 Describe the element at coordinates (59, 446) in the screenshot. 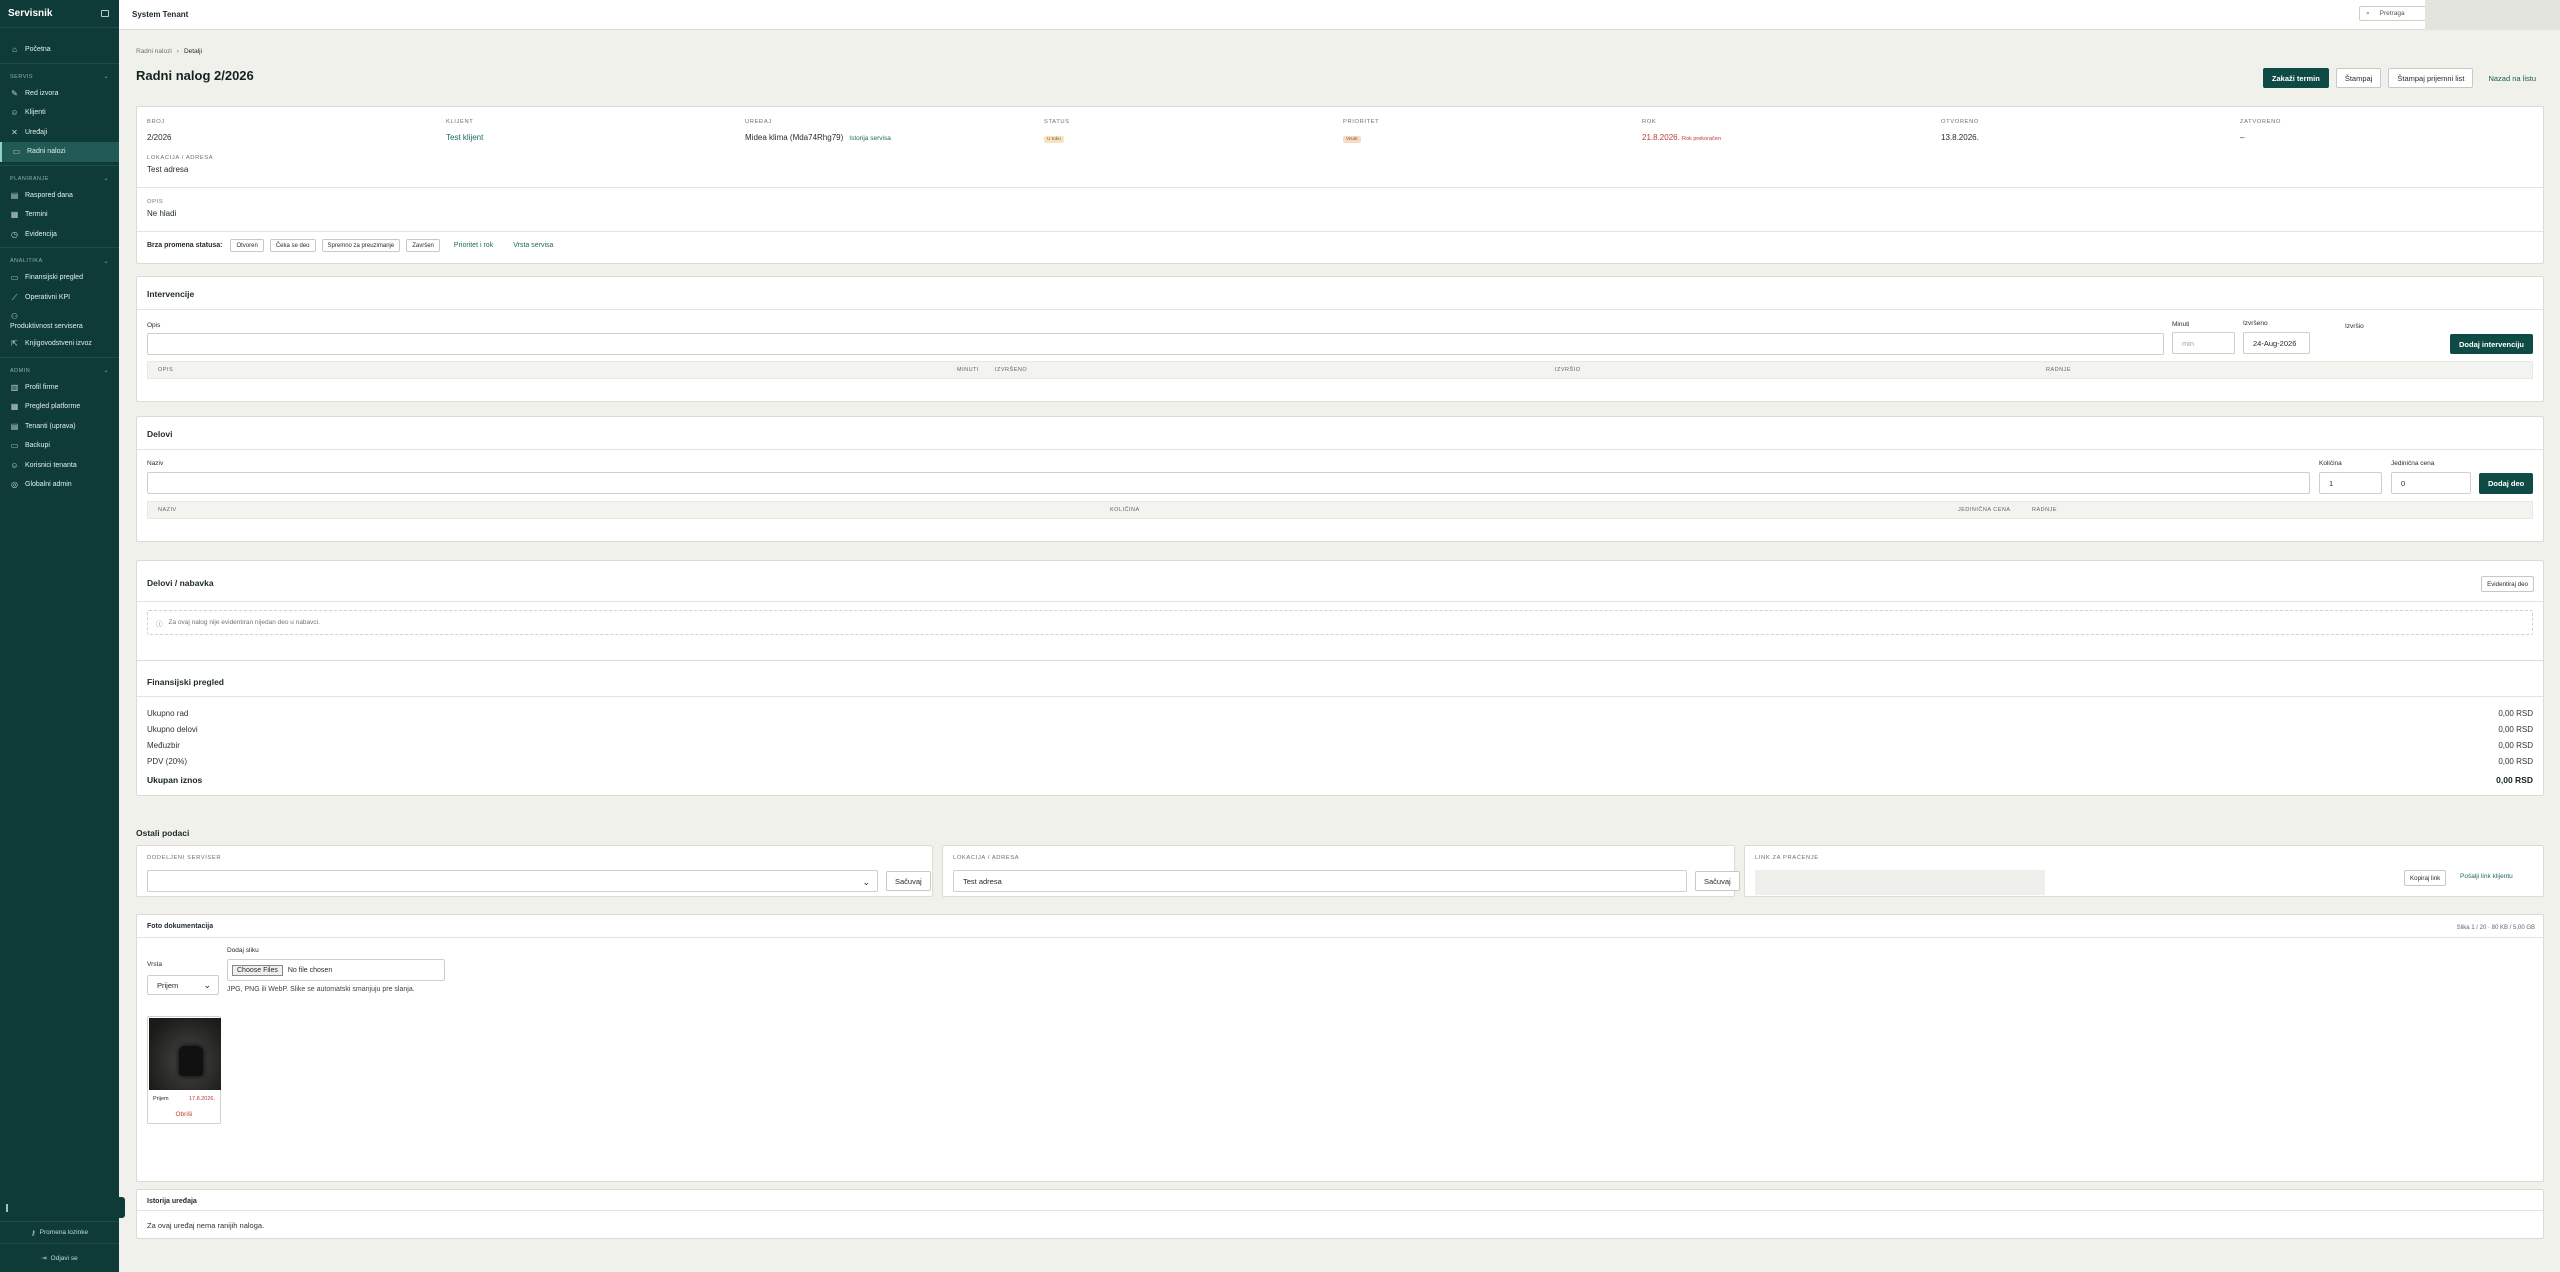

I see `sidebar-item-backupi: ▭ Backupi` at that location.